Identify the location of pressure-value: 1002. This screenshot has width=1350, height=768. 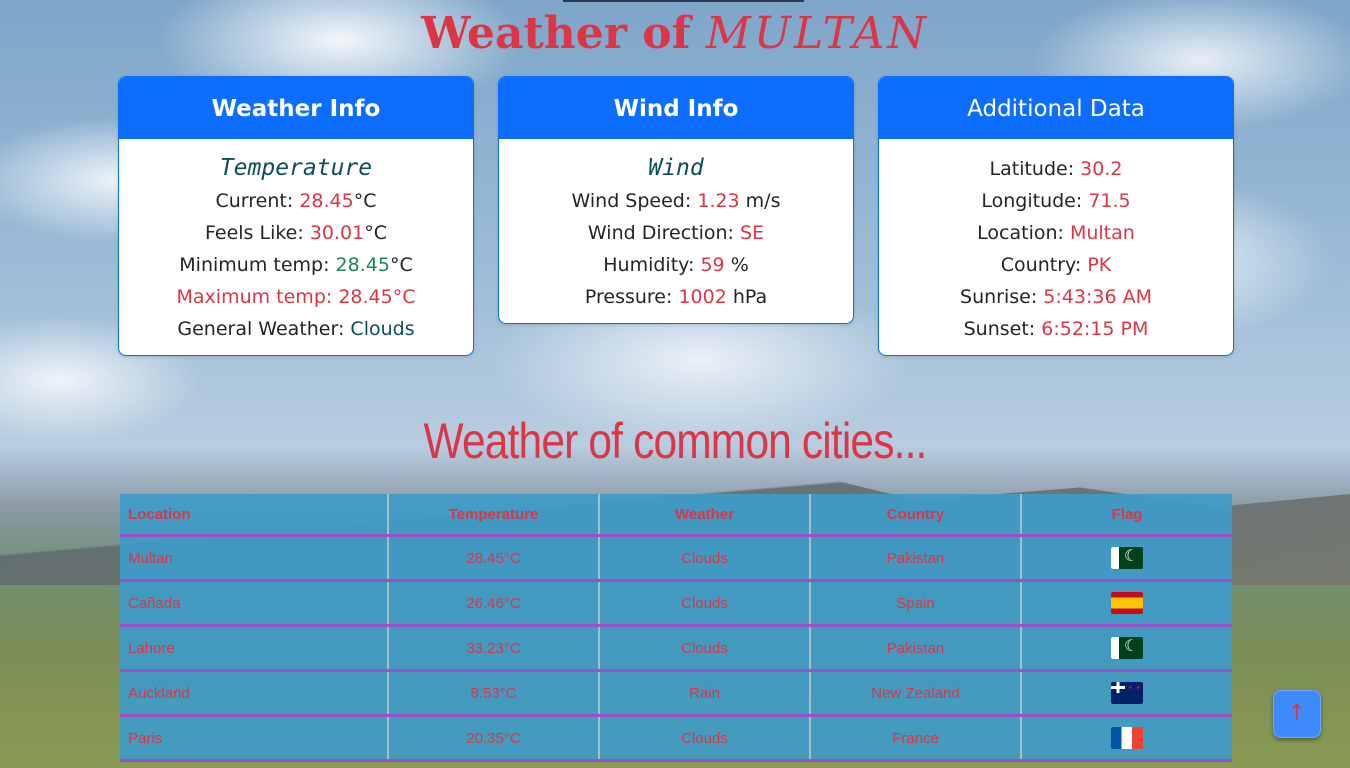
(702, 297).